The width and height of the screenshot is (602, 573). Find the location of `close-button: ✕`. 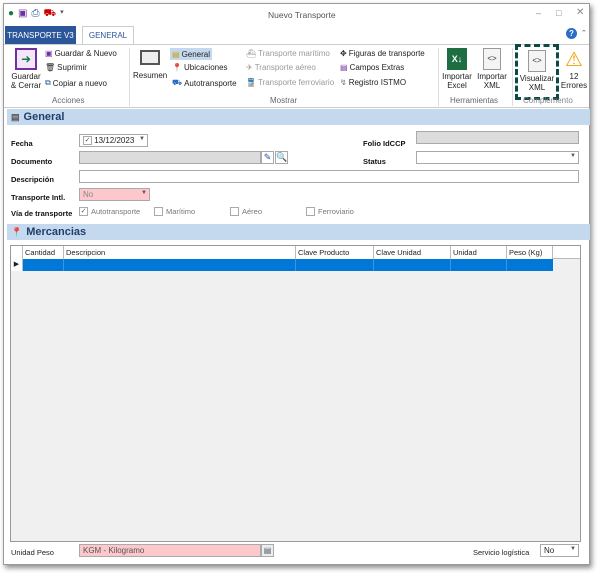

close-button: ✕ is located at coordinates (580, 12).